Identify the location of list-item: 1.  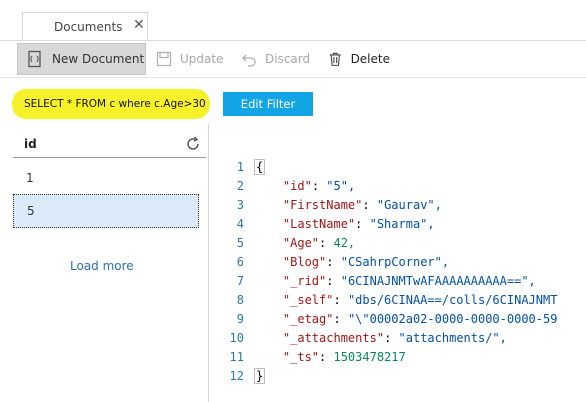
(106, 178).